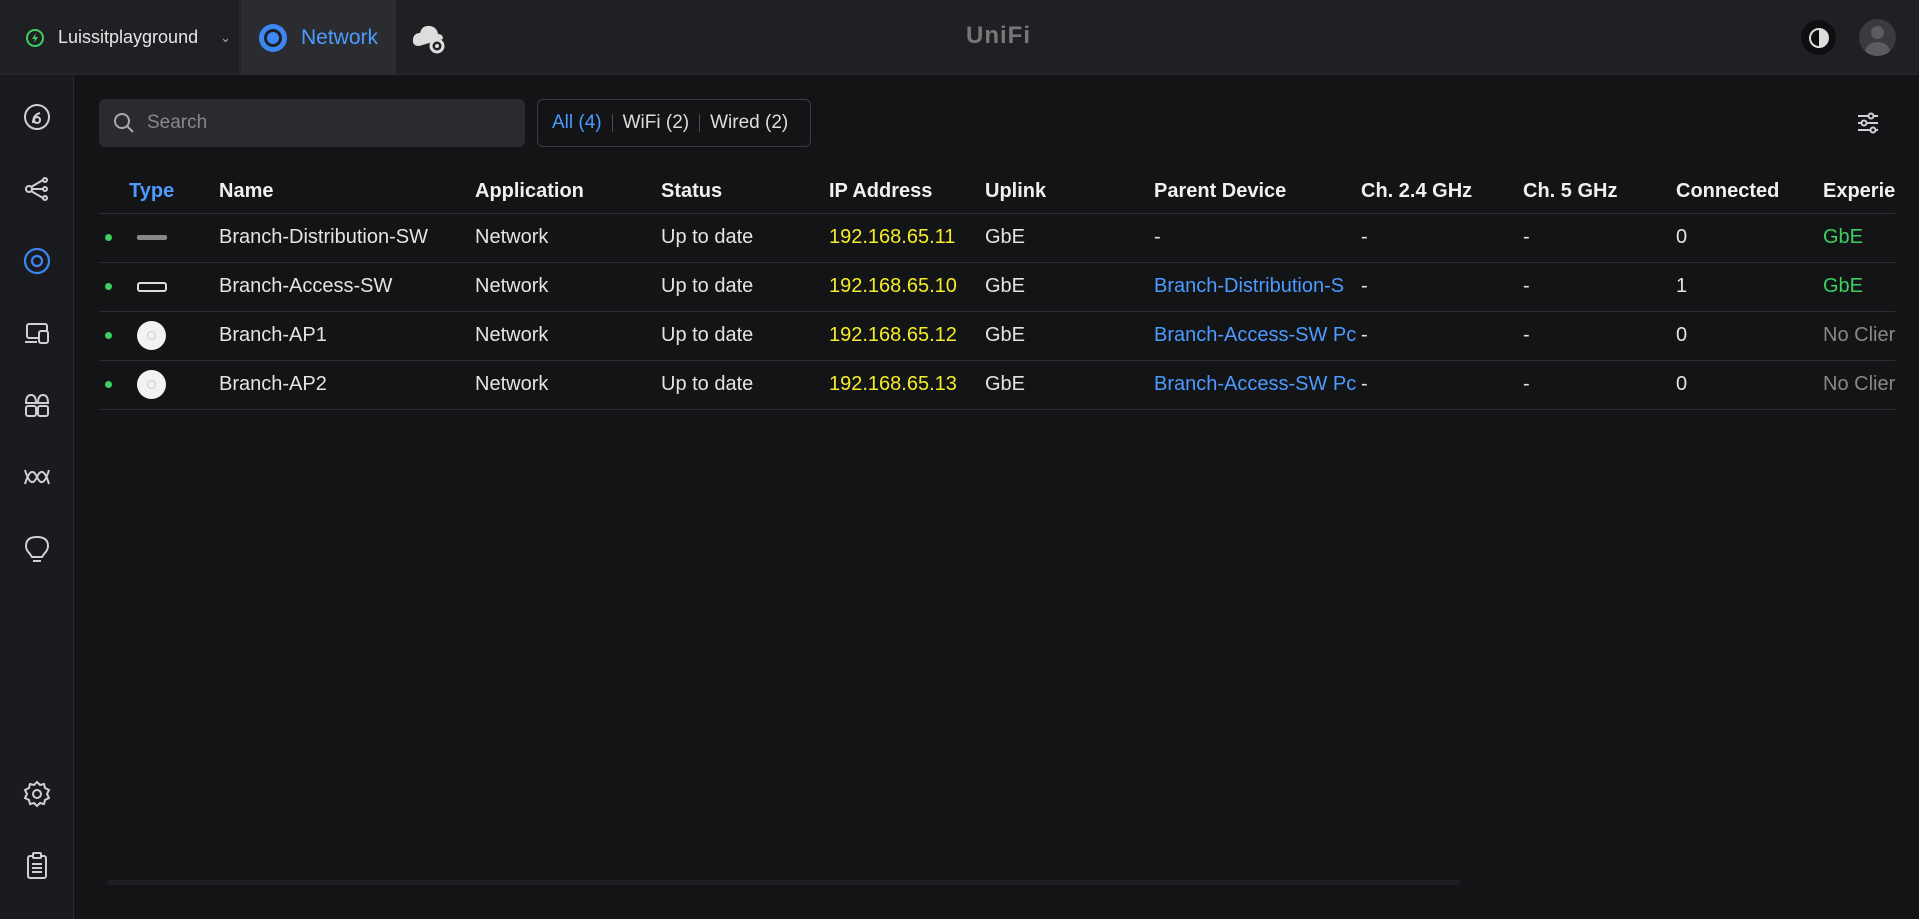 Image resolution: width=1919 pixels, height=919 pixels. What do you see at coordinates (1749, 192) in the screenshot?
I see `column-connected: Connected` at bounding box center [1749, 192].